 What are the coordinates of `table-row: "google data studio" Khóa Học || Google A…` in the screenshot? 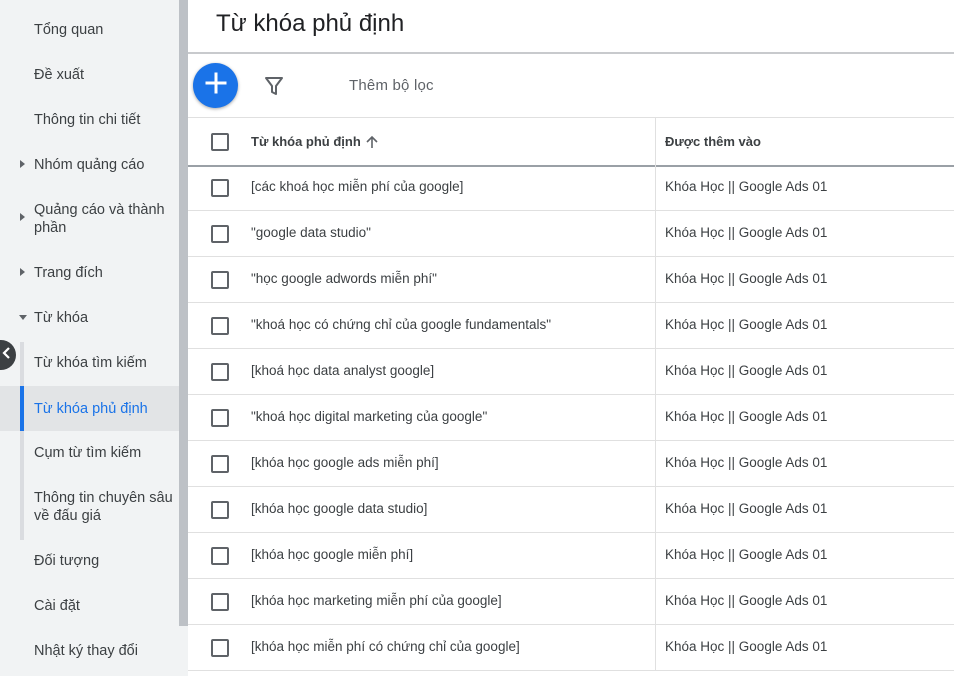 It's located at (571, 234).